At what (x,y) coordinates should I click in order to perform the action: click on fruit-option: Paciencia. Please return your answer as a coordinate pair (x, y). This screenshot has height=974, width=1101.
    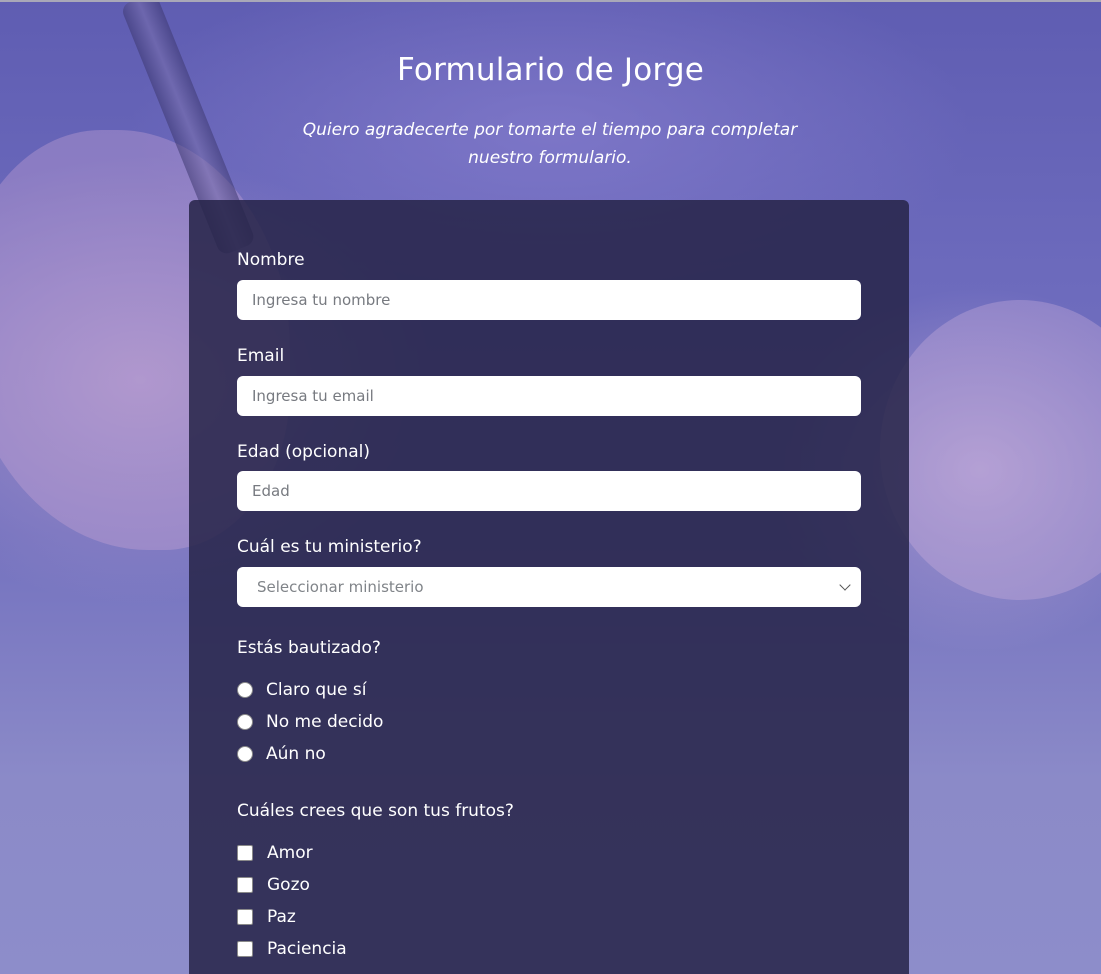
    Looking at the image, I should click on (292, 949).